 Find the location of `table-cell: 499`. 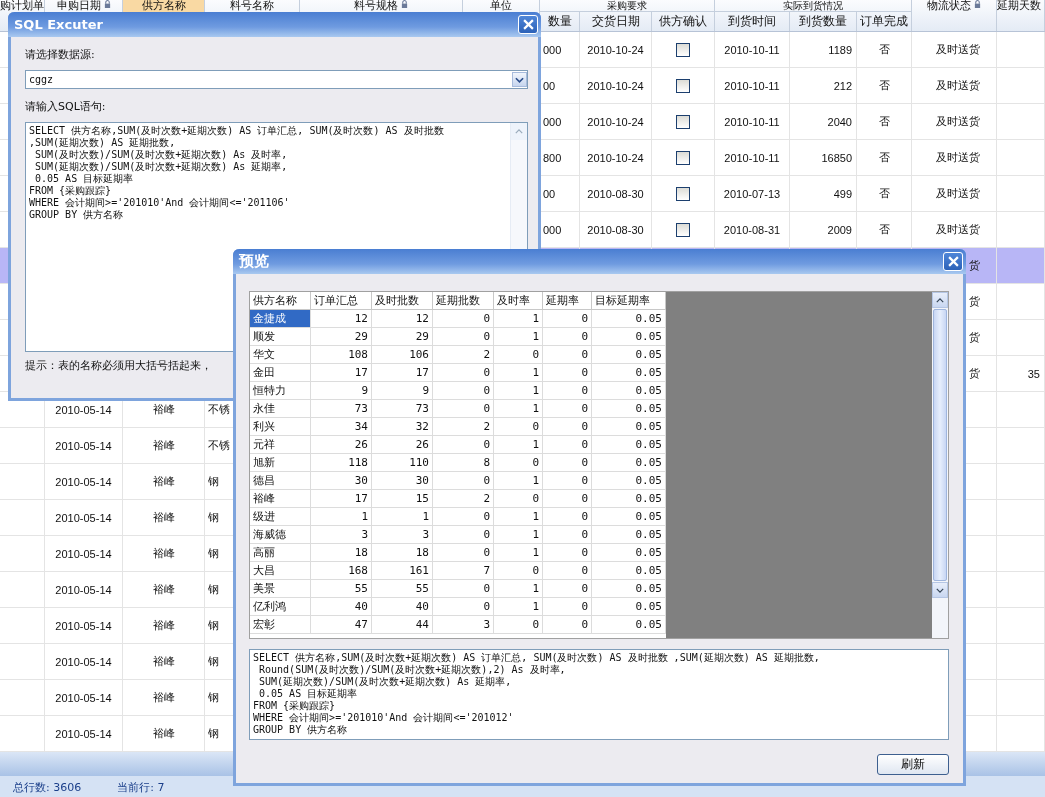

table-cell: 499 is located at coordinates (842, 193).